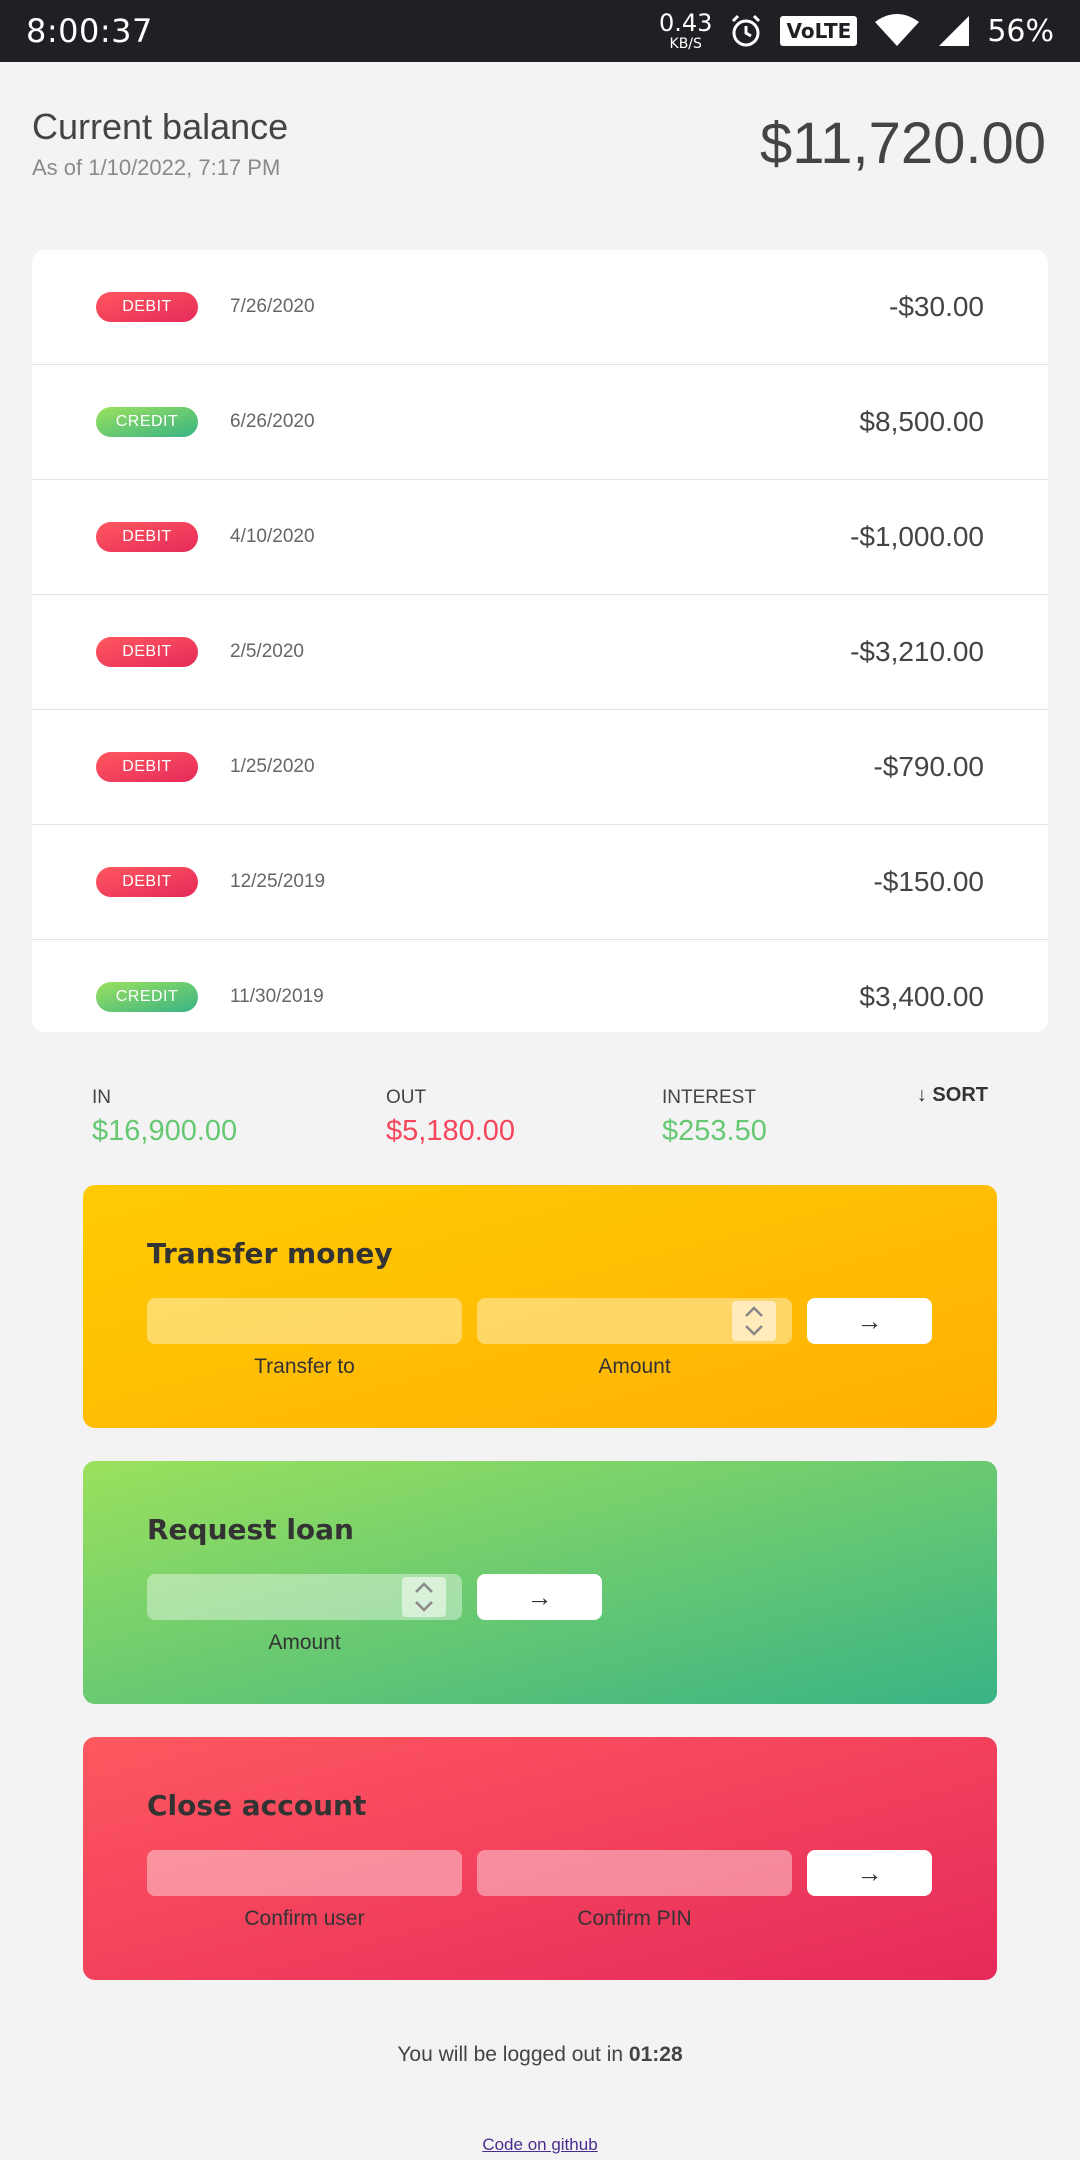 The width and height of the screenshot is (1080, 2160). What do you see at coordinates (101, 1097) in the screenshot?
I see `summary-in-label: IN` at bounding box center [101, 1097].